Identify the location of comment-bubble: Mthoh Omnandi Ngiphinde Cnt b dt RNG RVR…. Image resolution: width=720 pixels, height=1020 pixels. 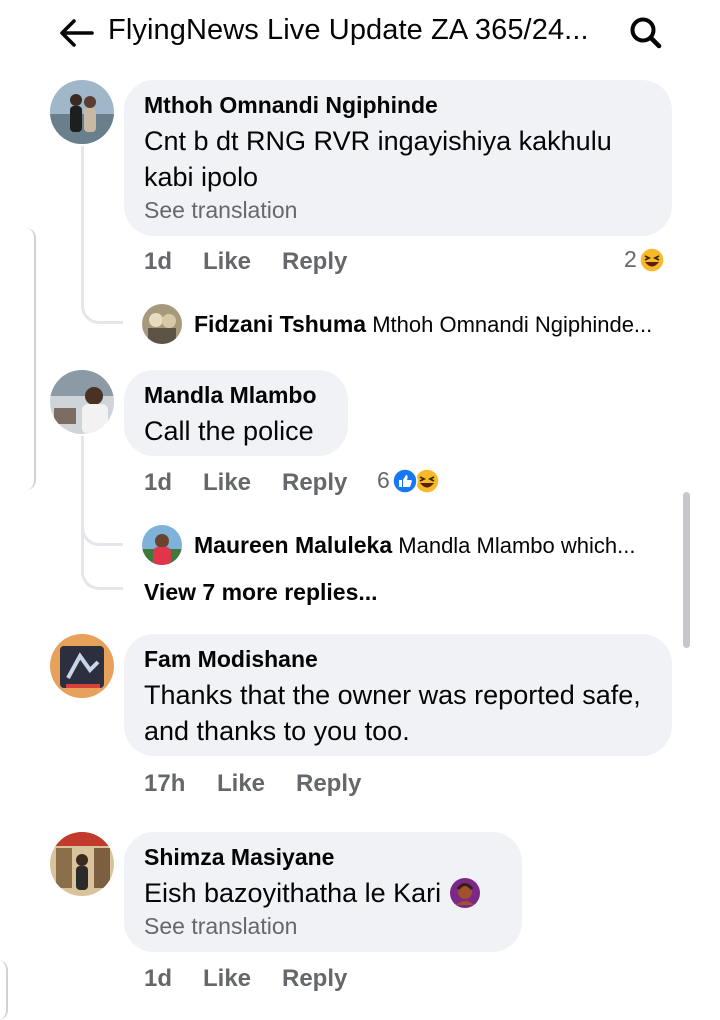
(398, 158).